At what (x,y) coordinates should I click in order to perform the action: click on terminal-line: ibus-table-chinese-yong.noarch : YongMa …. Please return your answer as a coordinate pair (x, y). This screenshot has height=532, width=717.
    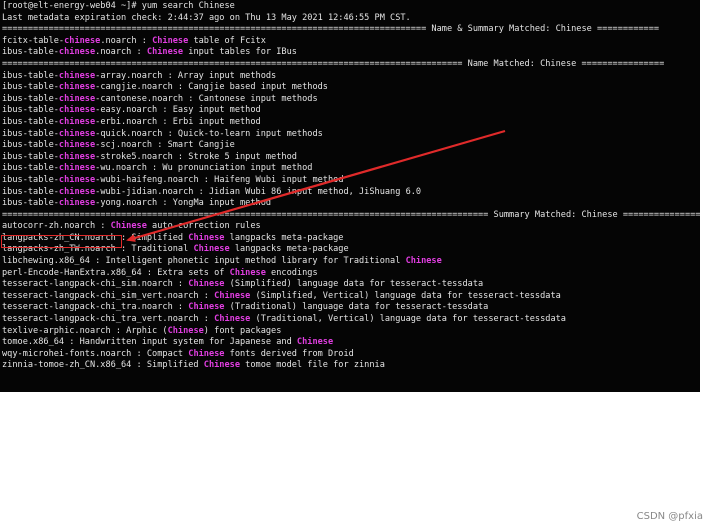
    Looking at the image, I should click on (351, 204).